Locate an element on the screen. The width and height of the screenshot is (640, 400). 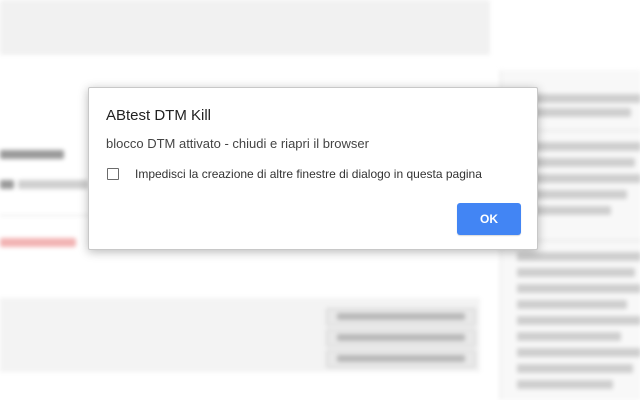
ok-button: OK is located at coordinates (489, 219).